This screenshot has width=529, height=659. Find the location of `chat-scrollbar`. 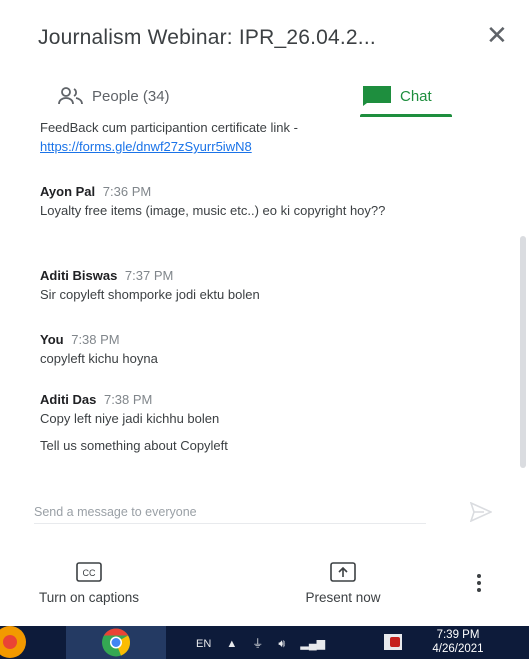

chat-scrollbar is located at coordinates (523, 352).